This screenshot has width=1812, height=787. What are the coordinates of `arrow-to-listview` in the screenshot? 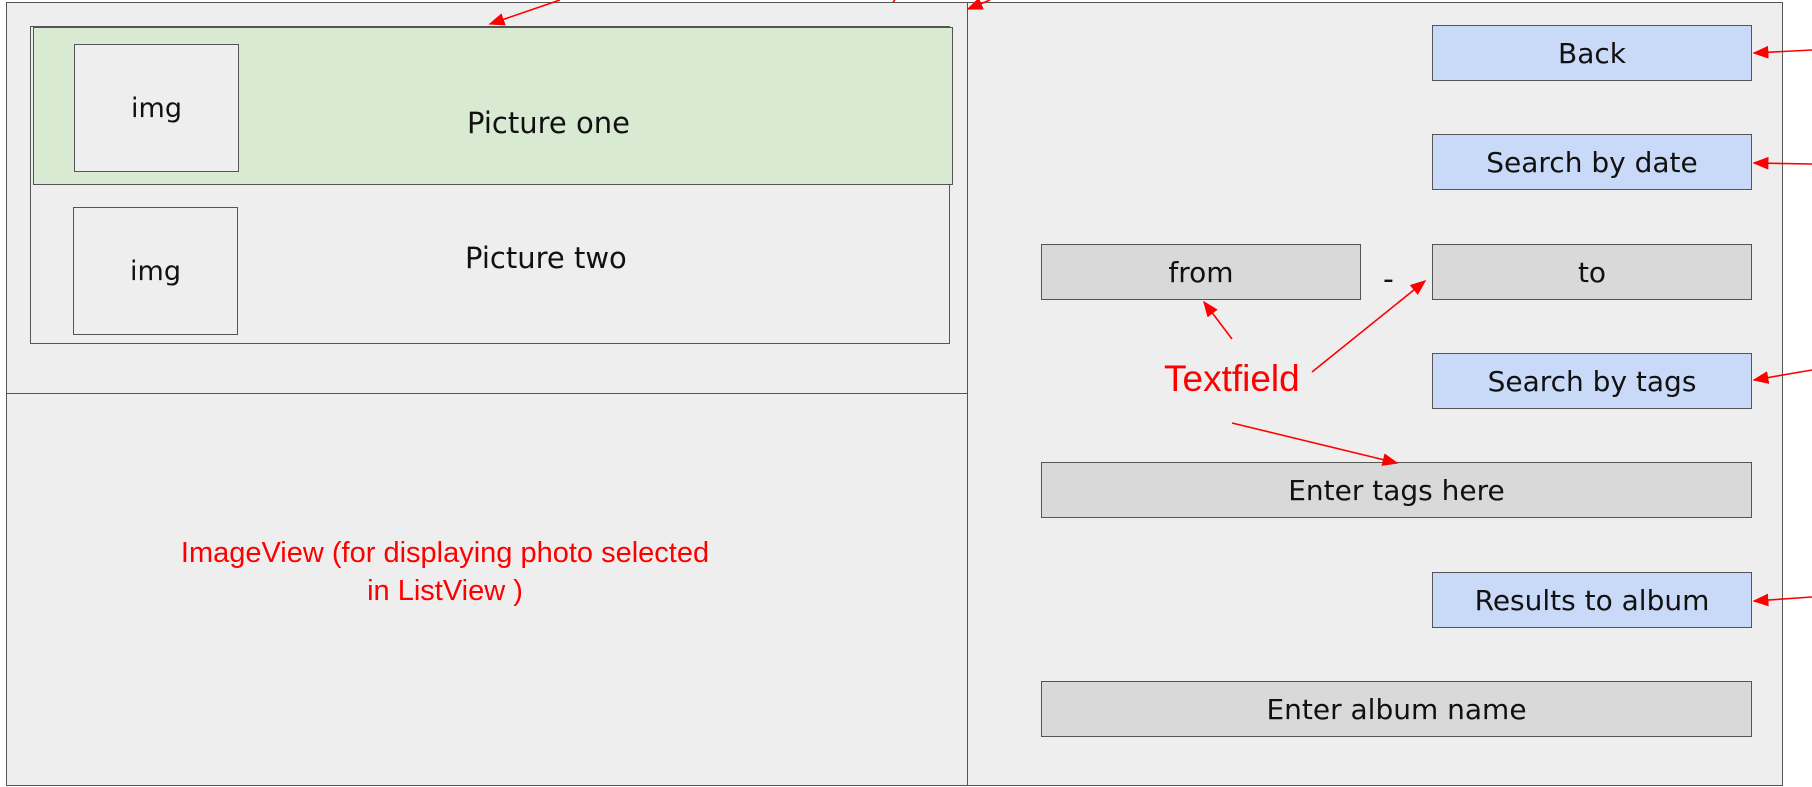 It's located at (524, 13).